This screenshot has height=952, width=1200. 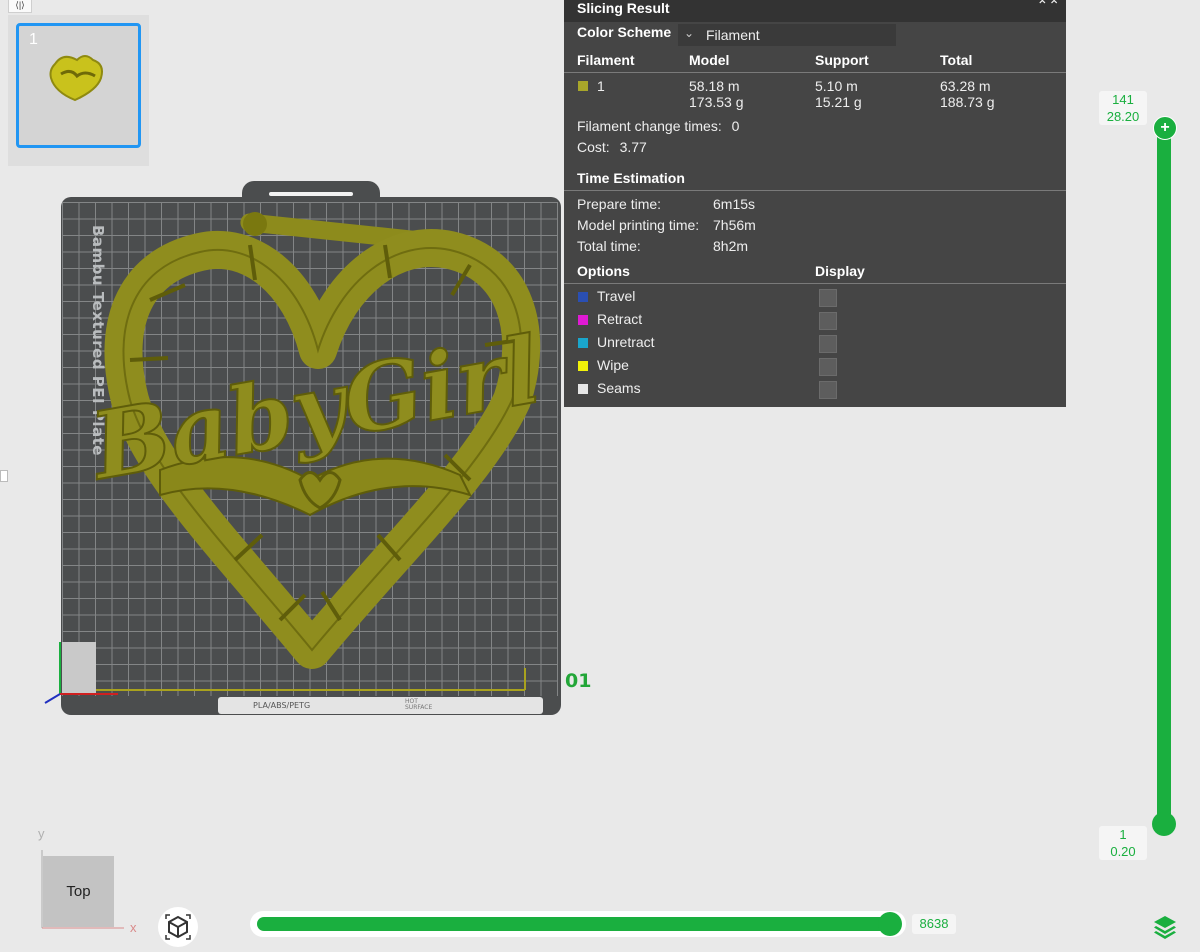 I want to click on cube-view-icon, so click(x=178, y=927).